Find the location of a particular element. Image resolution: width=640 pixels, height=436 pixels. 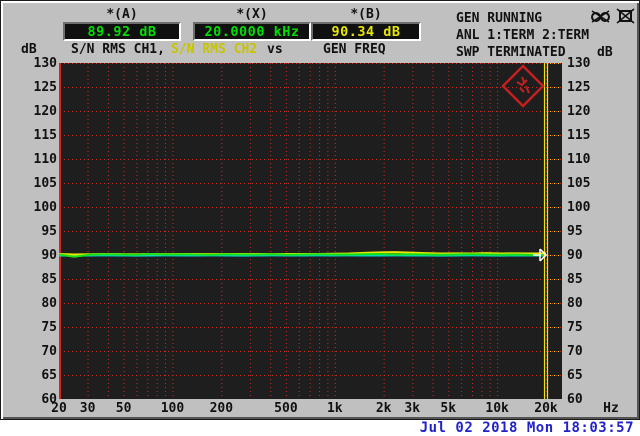

legend-ch2: S/N RMS CH2 is located at coordinates (214, 49).